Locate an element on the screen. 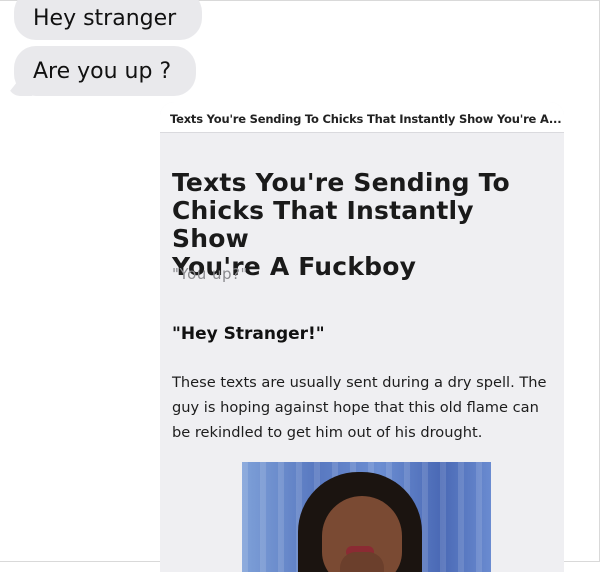 Image resolution: width=600 pixels, height=572 pixels. message-bubble-received: Are you up ? is located at coordinates (105, 71).